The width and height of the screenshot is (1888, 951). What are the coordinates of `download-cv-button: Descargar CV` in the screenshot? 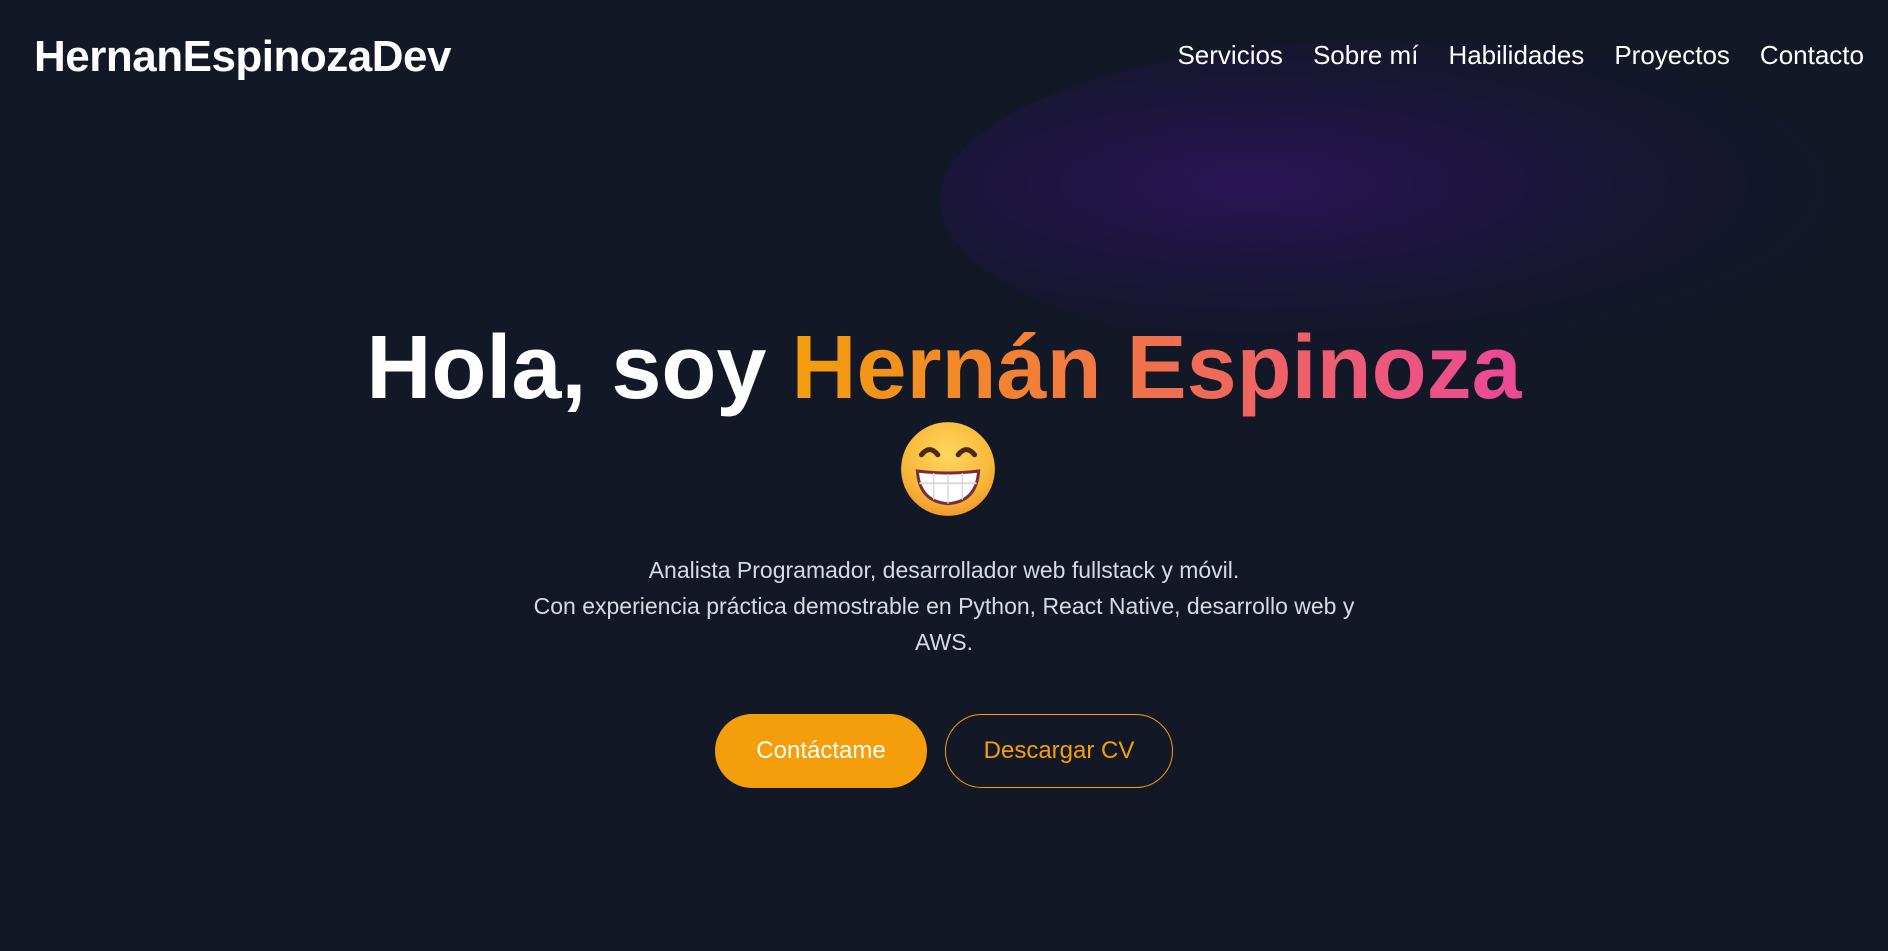 It's located at (1059, 751).